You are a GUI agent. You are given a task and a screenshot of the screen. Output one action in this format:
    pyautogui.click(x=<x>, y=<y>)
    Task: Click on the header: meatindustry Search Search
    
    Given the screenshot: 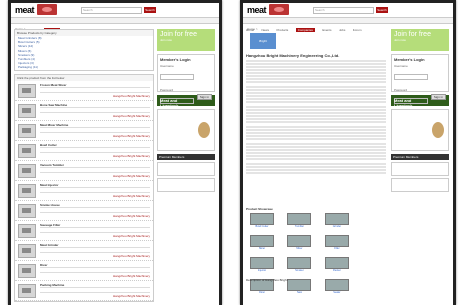 What is the action you would take?
    pyautogui.click(x=115, y=13)
    